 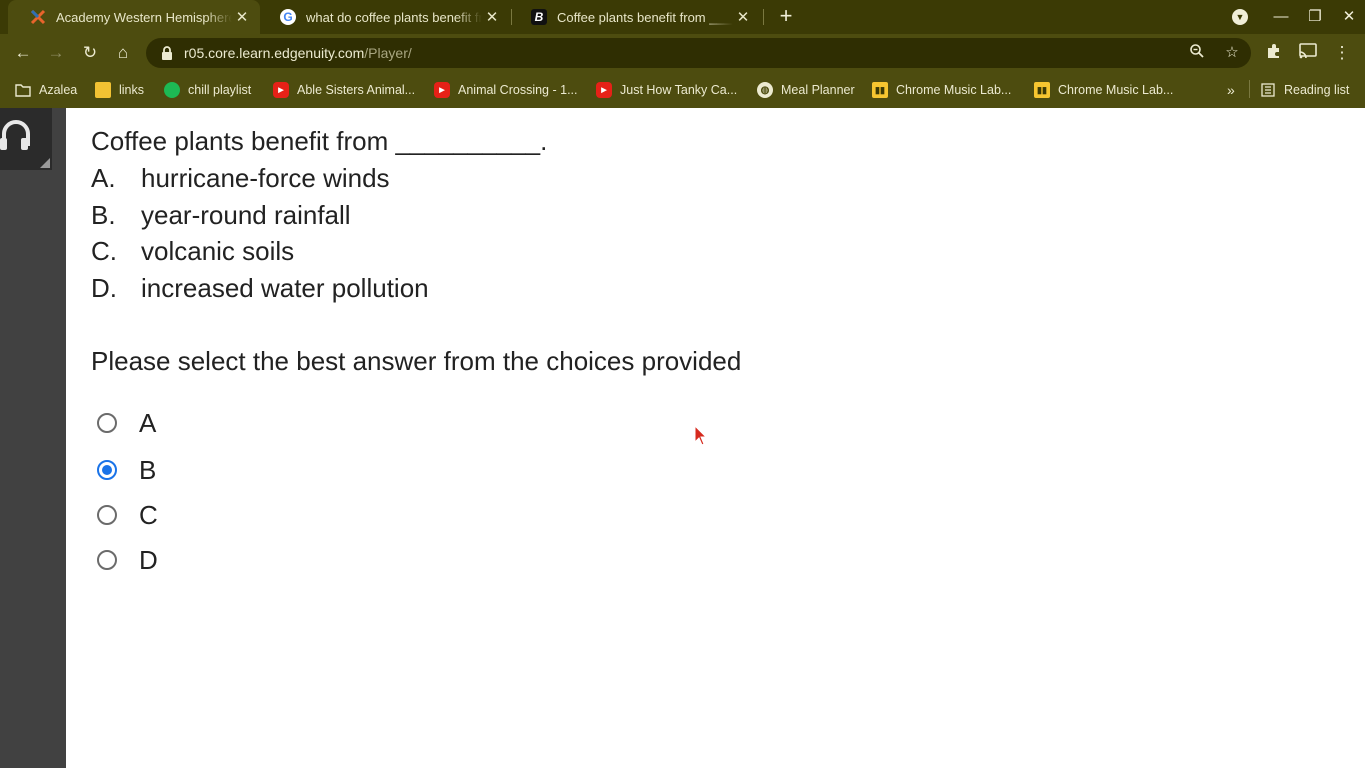 I want to click on question-text: Coffee plants benefit from __________., so click(x=319, y=141).